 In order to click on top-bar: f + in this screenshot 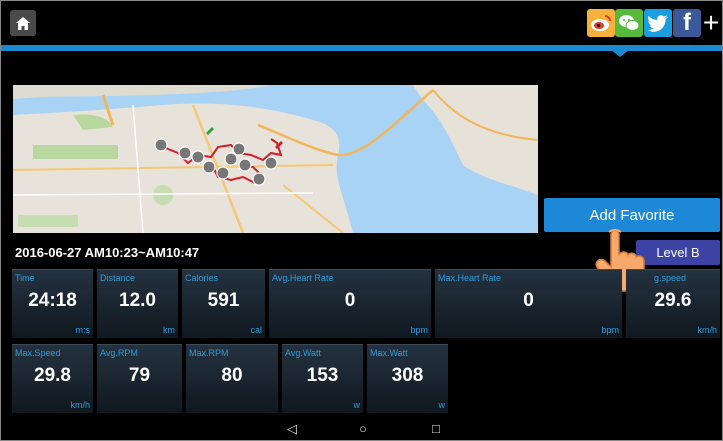, I will do `click(361, 23)`.